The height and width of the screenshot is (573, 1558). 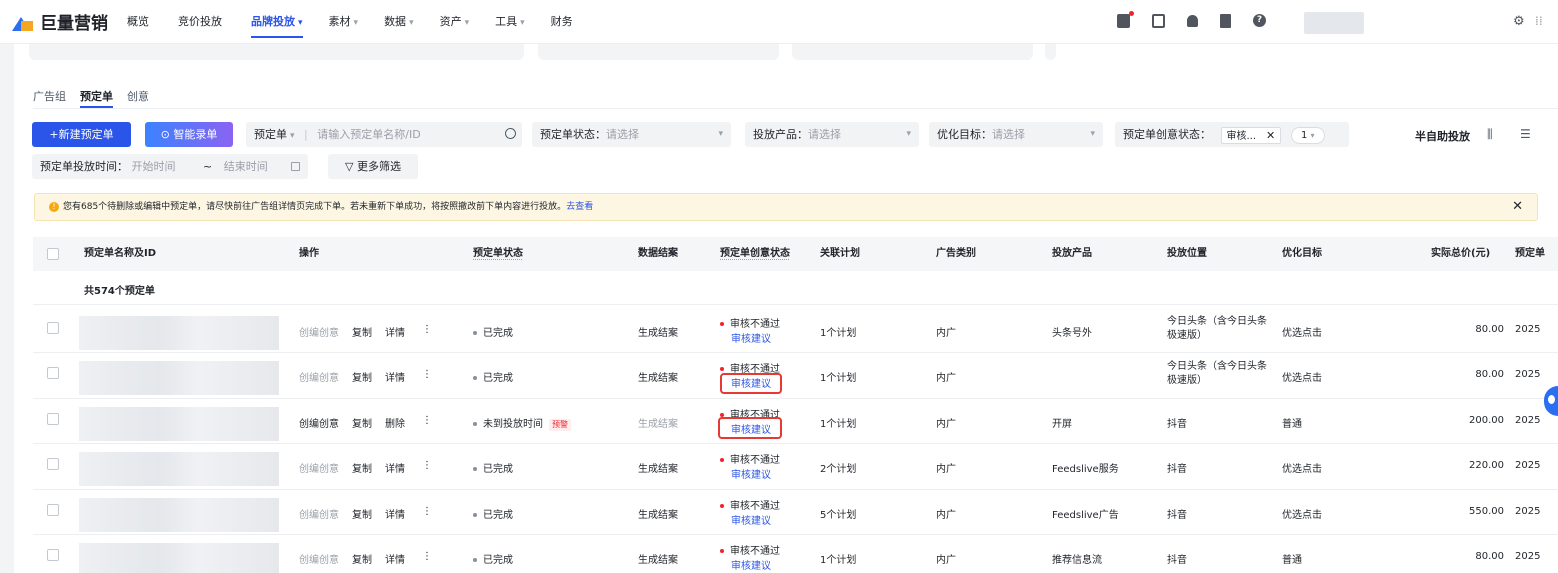 I want to click on select-all-checkbox, so click(x=53, y=254).